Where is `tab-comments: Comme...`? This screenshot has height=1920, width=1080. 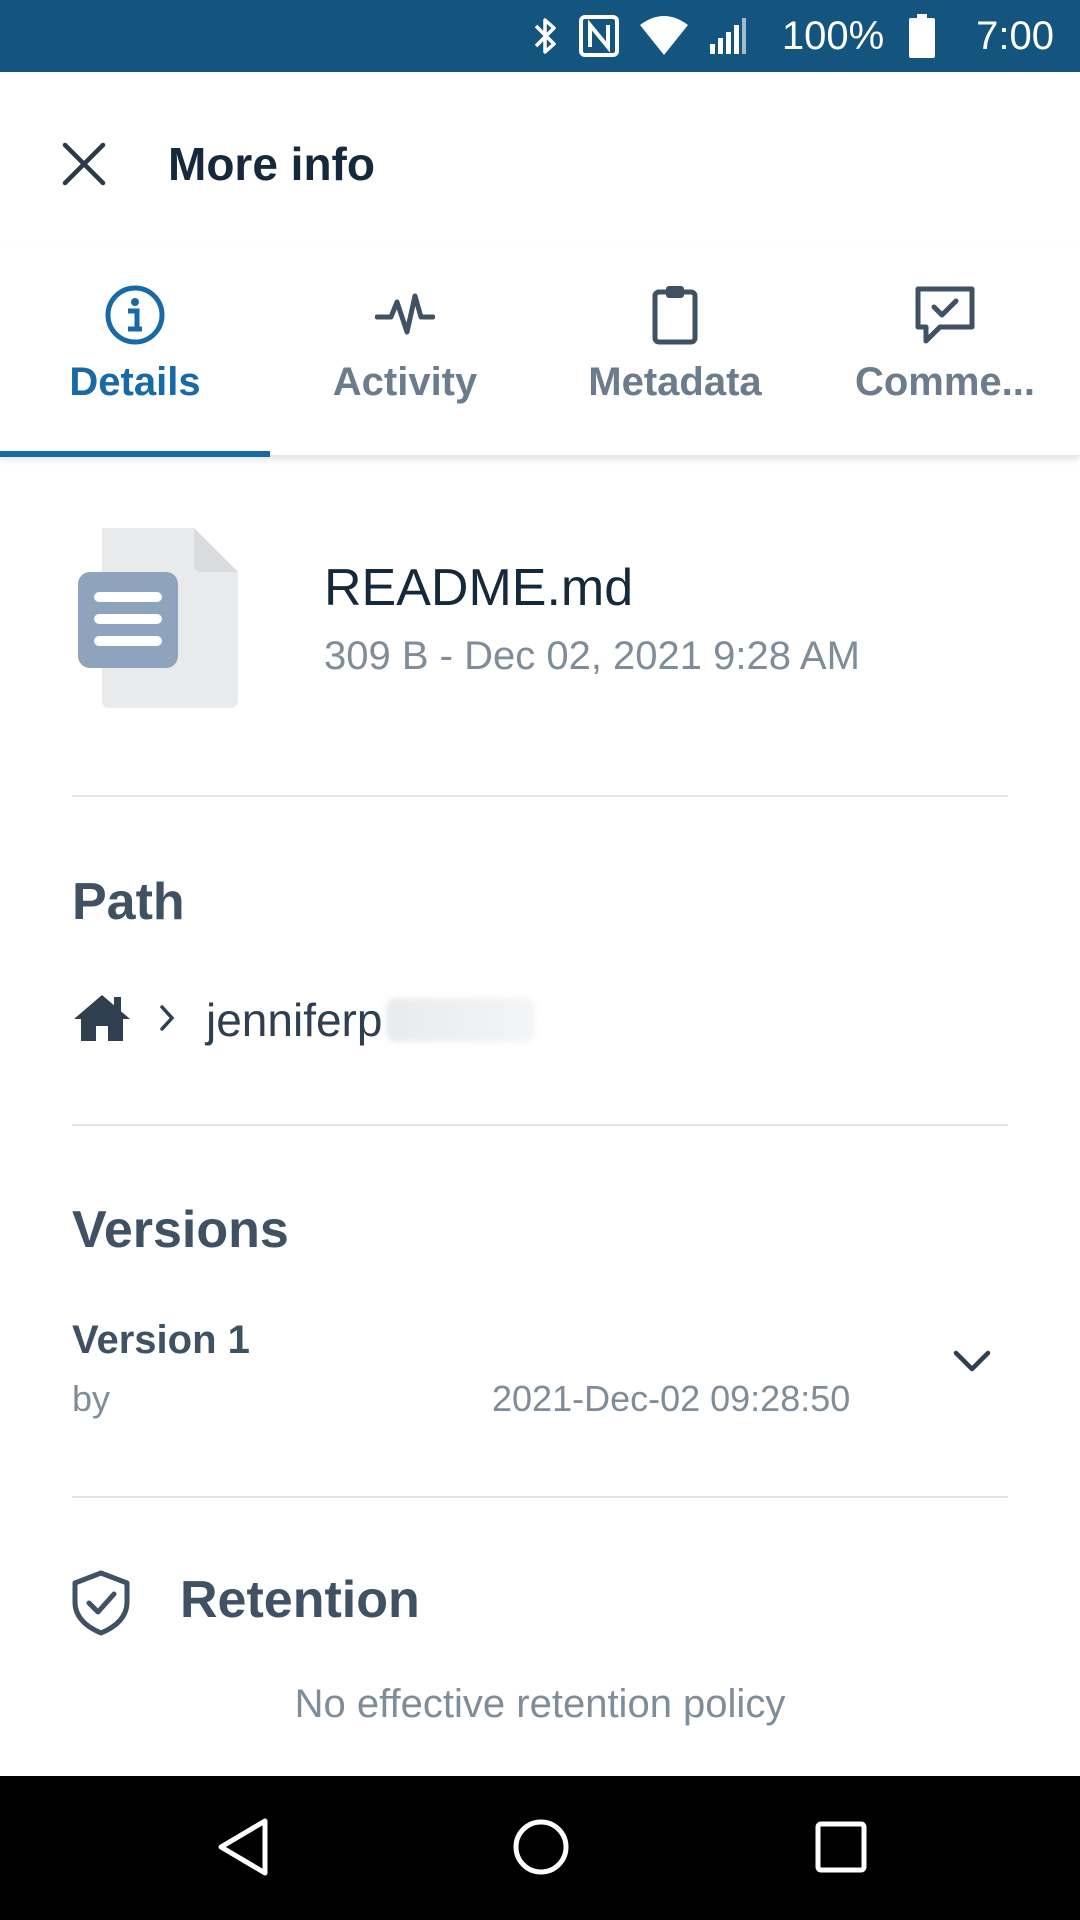
tab-comments: Comme... is located at coordinates (945, 349).